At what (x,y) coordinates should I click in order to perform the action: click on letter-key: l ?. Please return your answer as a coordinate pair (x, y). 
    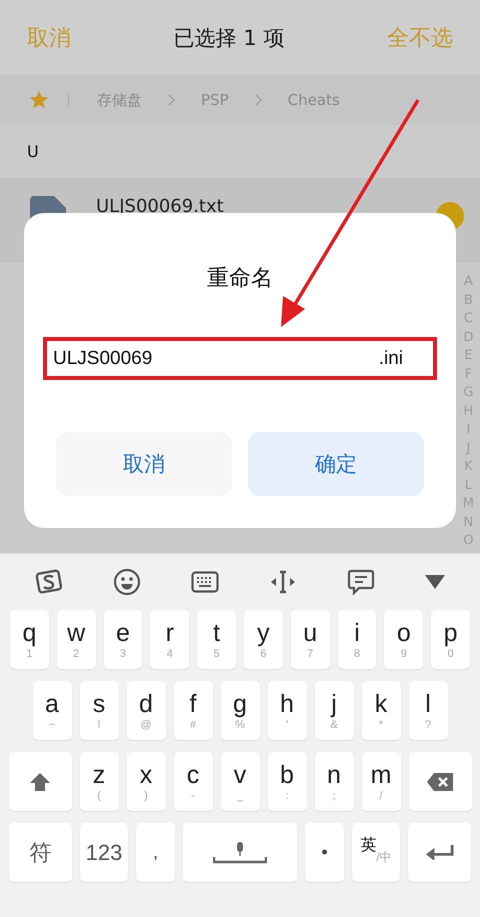
    Looking at the image, I should click on (428, 710).